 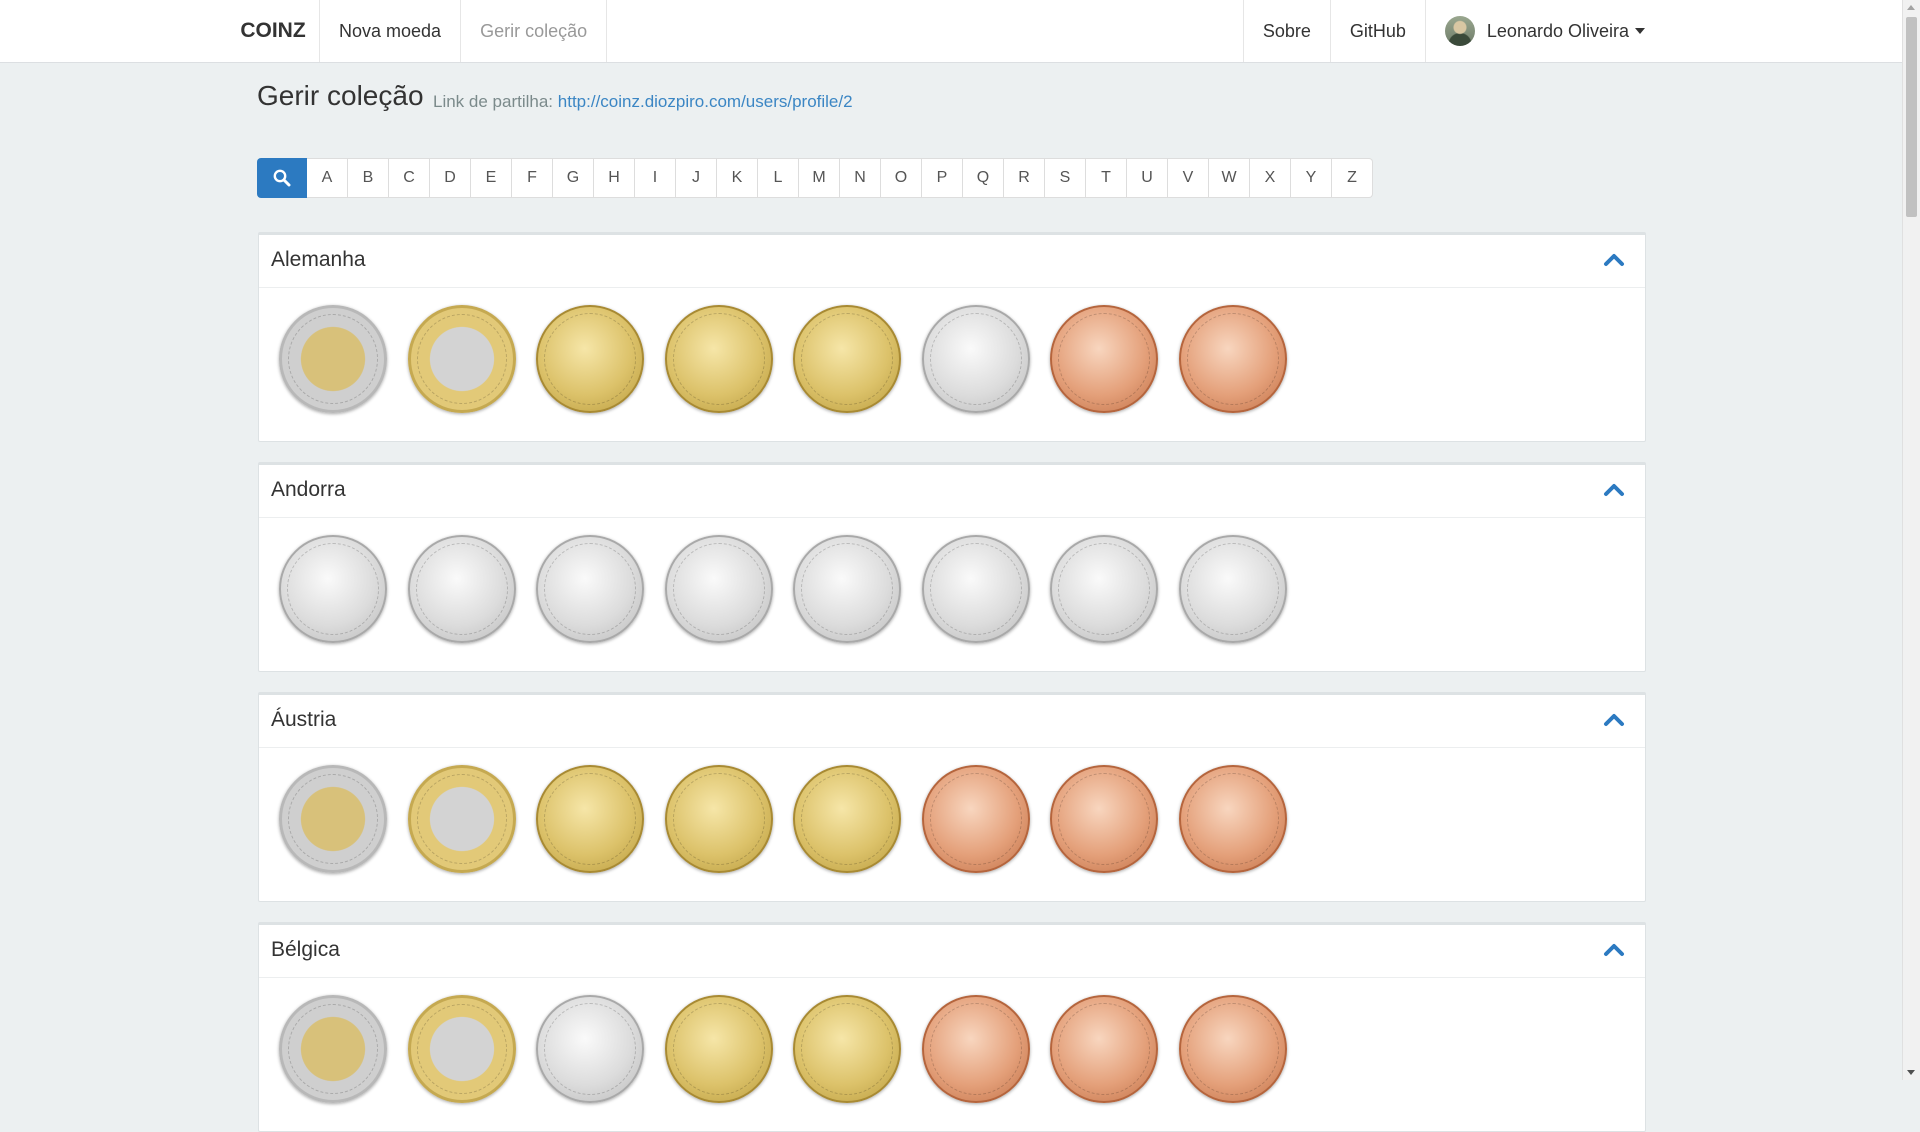 I want to click on letter-x: X, so click(x=1270, y=178).